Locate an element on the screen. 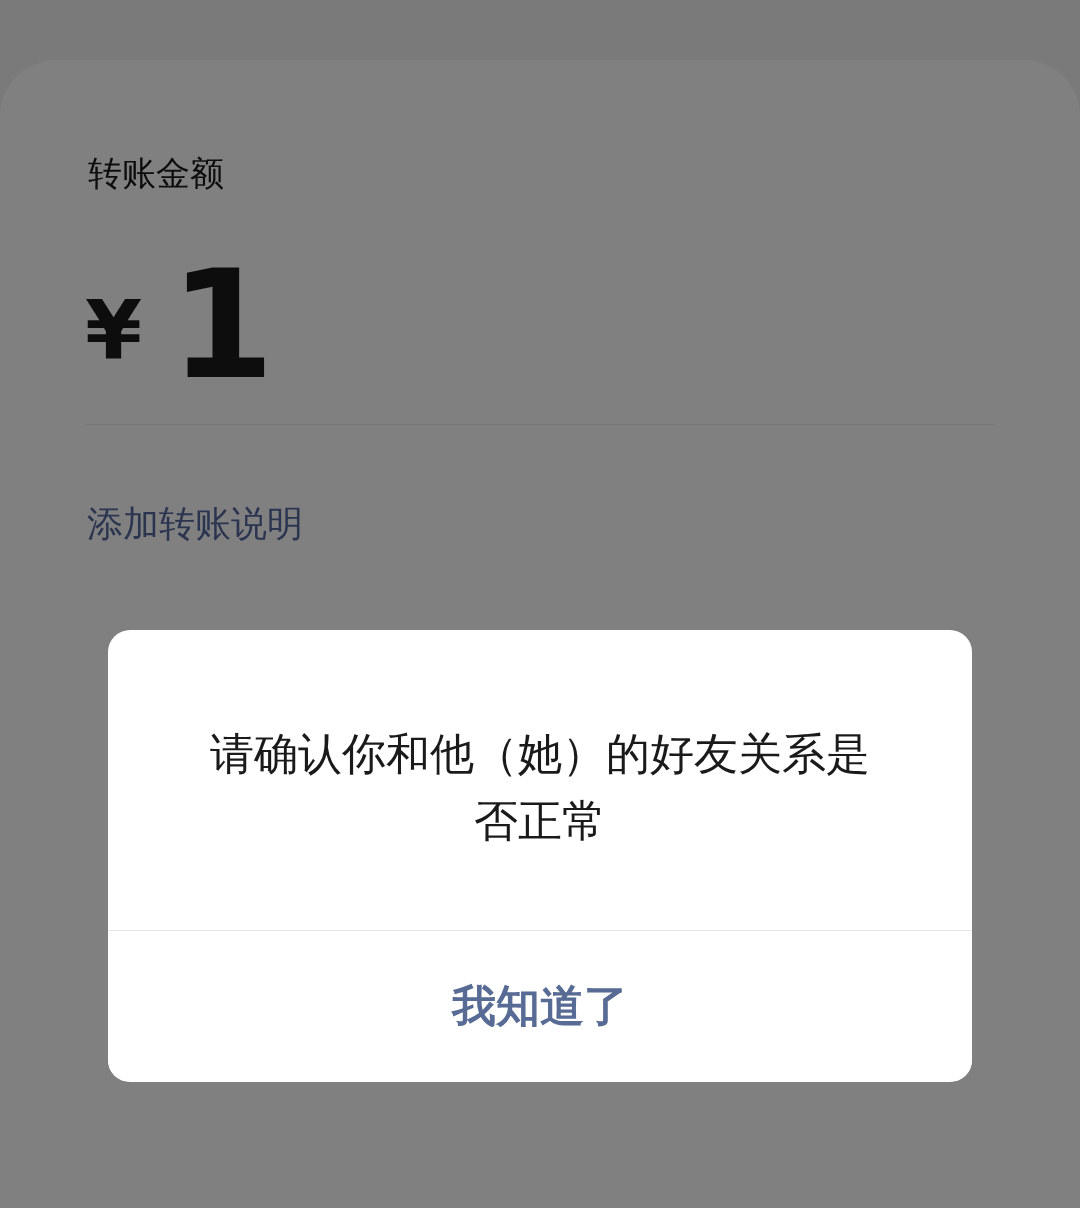 The width and height of the screenshot is (1080, 1208). currency-symbol: ¥ is located at coordinates (114, 331).